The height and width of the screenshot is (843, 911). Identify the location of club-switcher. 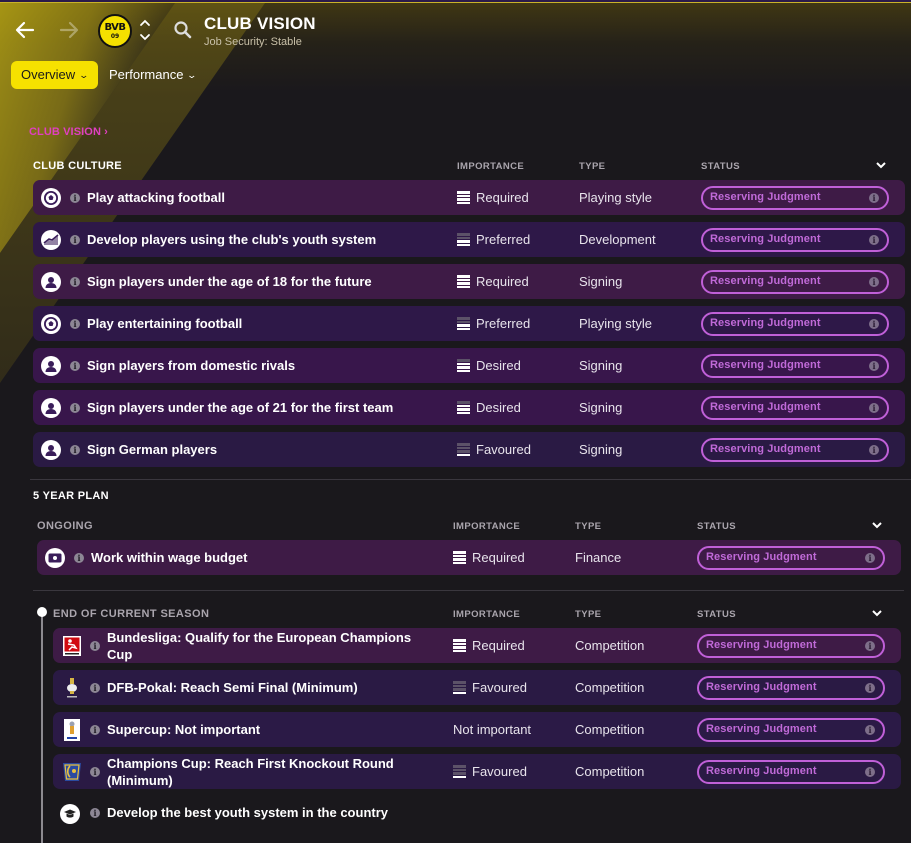
(145, 30).